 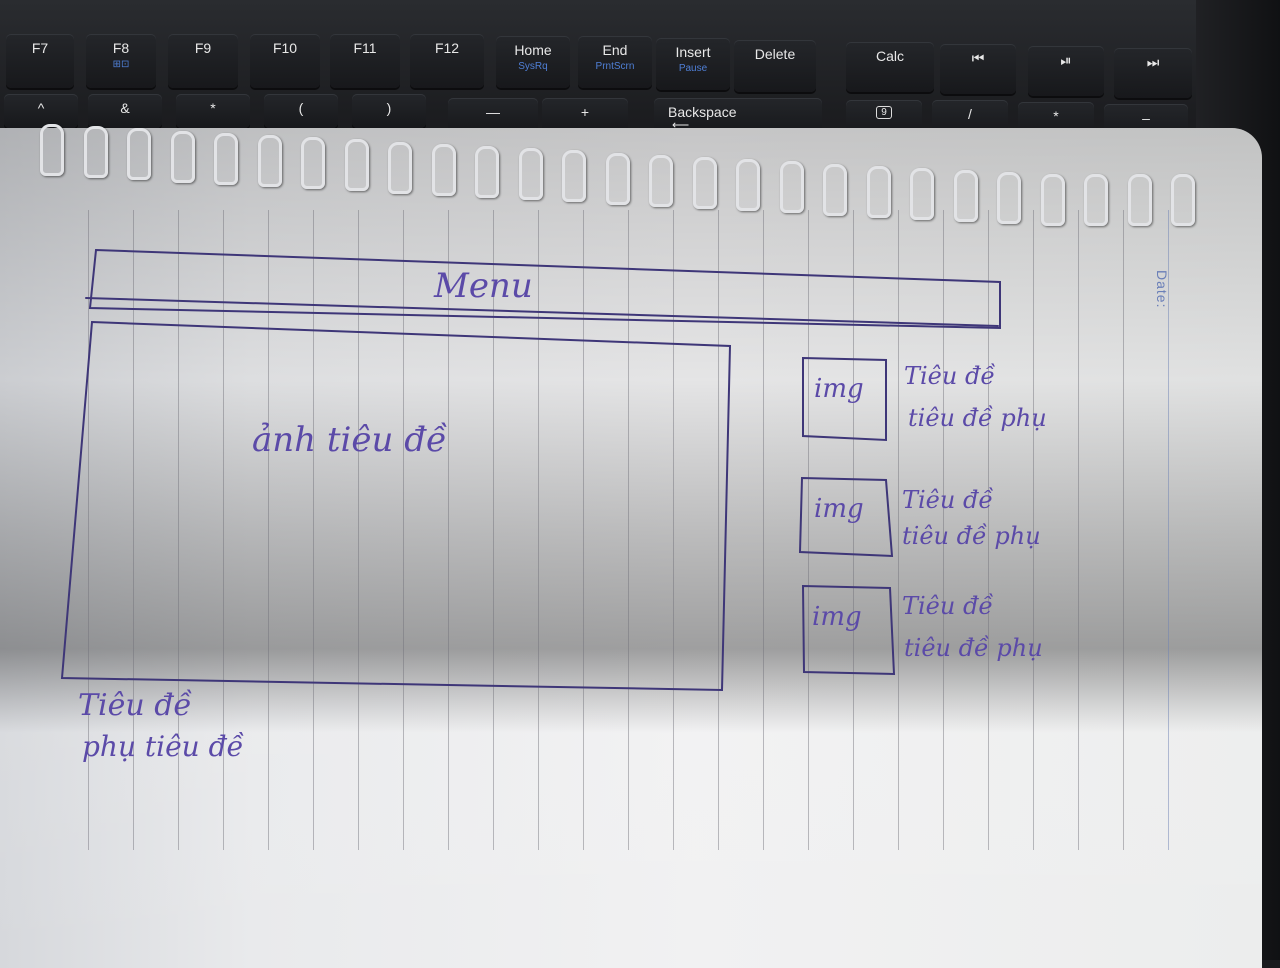 What do you see at coordinates (483, 286) in the screenshot?
I see `menu-label: Menu` at bounding box center [483, 286].